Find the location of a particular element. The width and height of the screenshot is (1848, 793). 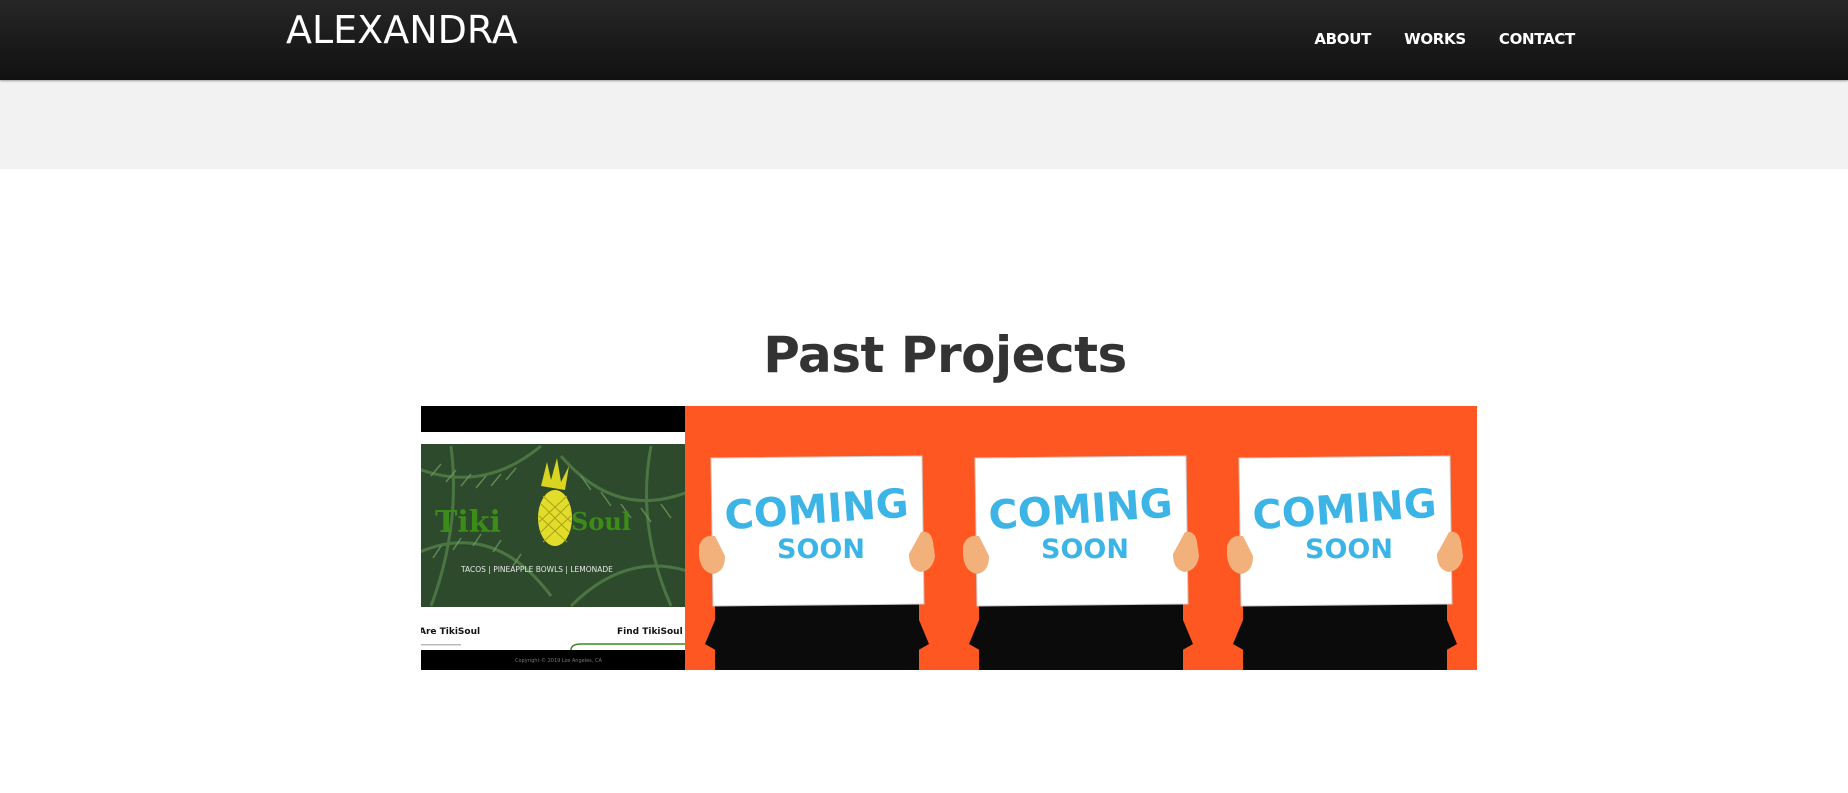

site-logo: ALEXANDRA is located at coordinates (402, 30).